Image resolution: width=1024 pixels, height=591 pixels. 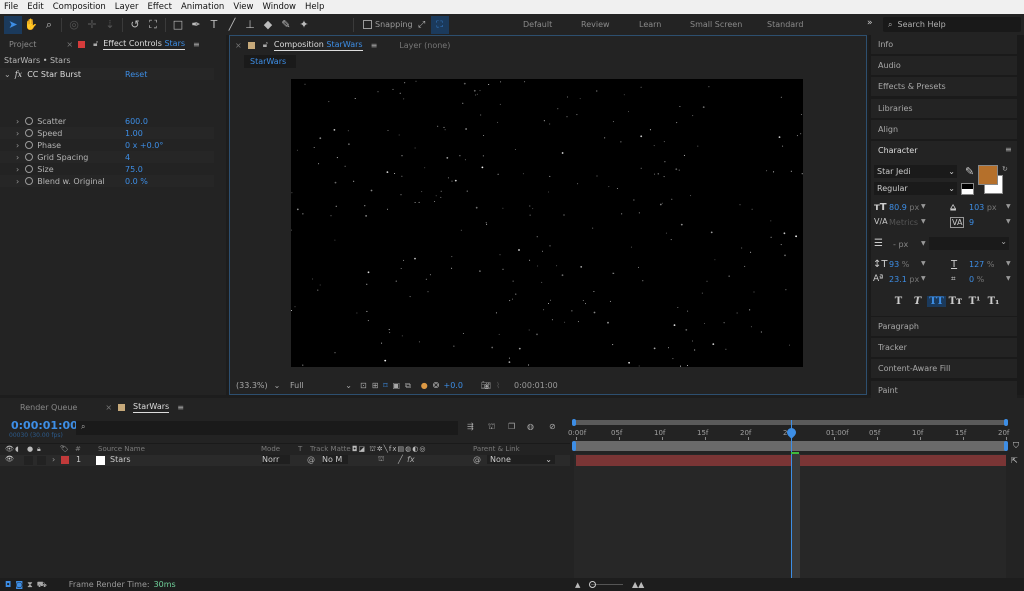 What do you see at coordinates (136, 181) in the screenshot?
I see `param-value: 0.0 %` at bounding box center [136, 181].